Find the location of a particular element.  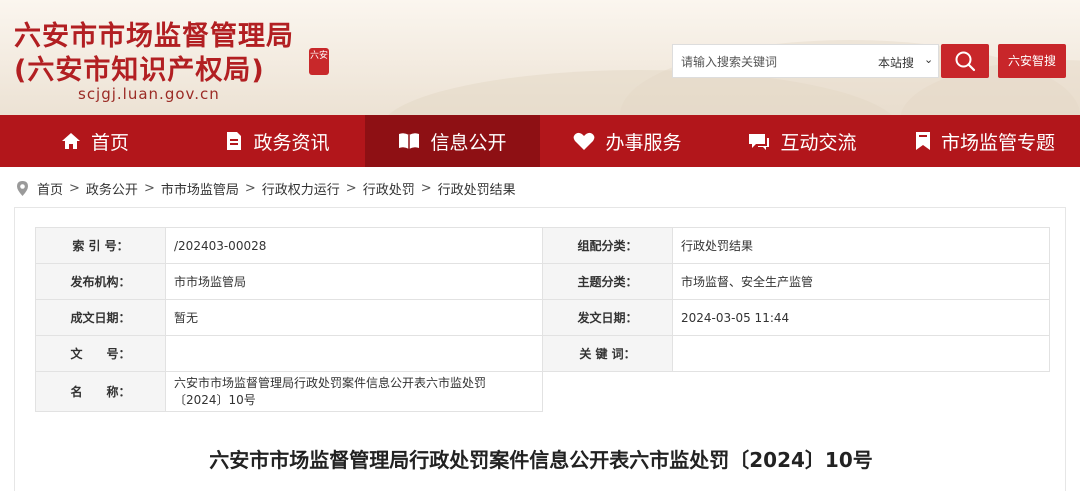

meta-label: 名 称： is located at coordinates (100, 391).